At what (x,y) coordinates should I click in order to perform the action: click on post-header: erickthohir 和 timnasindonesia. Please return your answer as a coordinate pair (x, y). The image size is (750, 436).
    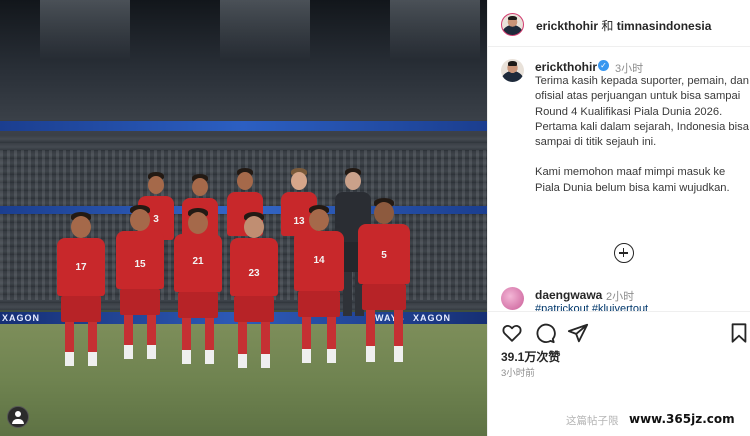
    Looking at the image, I should click on (619, 23).